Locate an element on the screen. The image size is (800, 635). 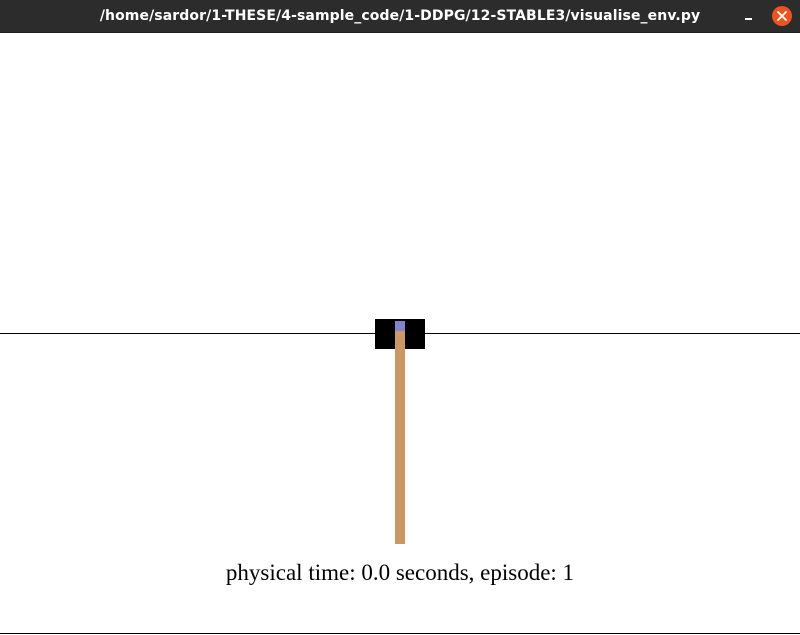
status-text: physical time: 0.0 seconds, episode: 1 is located at coordinates (400, 572).